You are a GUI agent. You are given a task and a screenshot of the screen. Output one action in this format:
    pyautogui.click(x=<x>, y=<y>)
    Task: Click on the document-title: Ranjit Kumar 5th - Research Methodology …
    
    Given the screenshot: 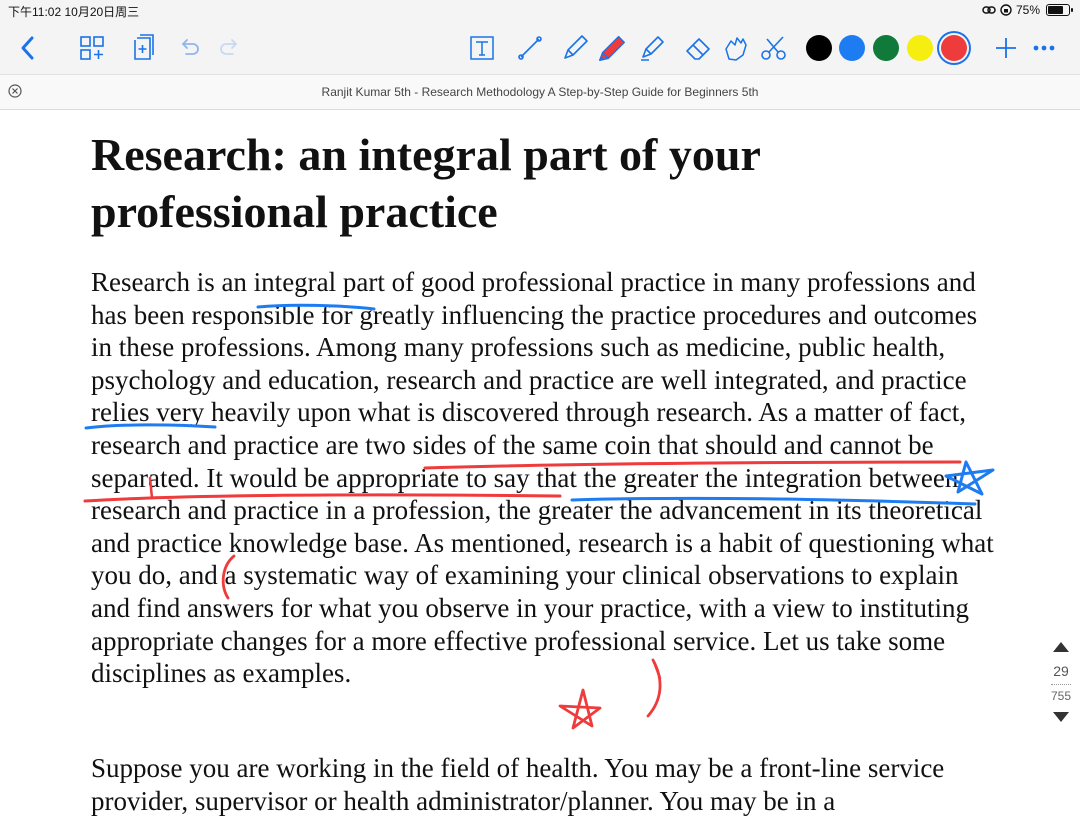 What is the action you would take?
    pyautogui.click(x=540, y=92)
    